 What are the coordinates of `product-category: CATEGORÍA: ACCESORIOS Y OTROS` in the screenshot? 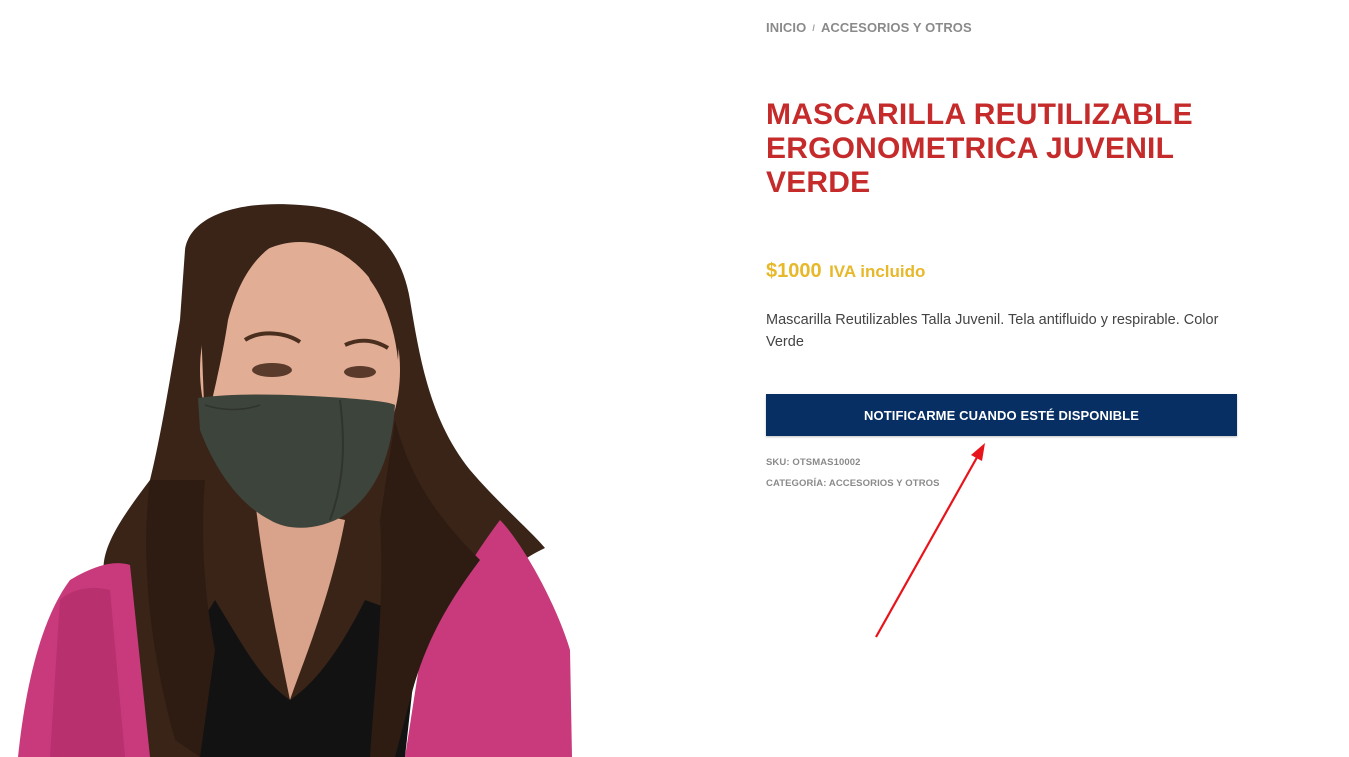 It's located at (853, 483).